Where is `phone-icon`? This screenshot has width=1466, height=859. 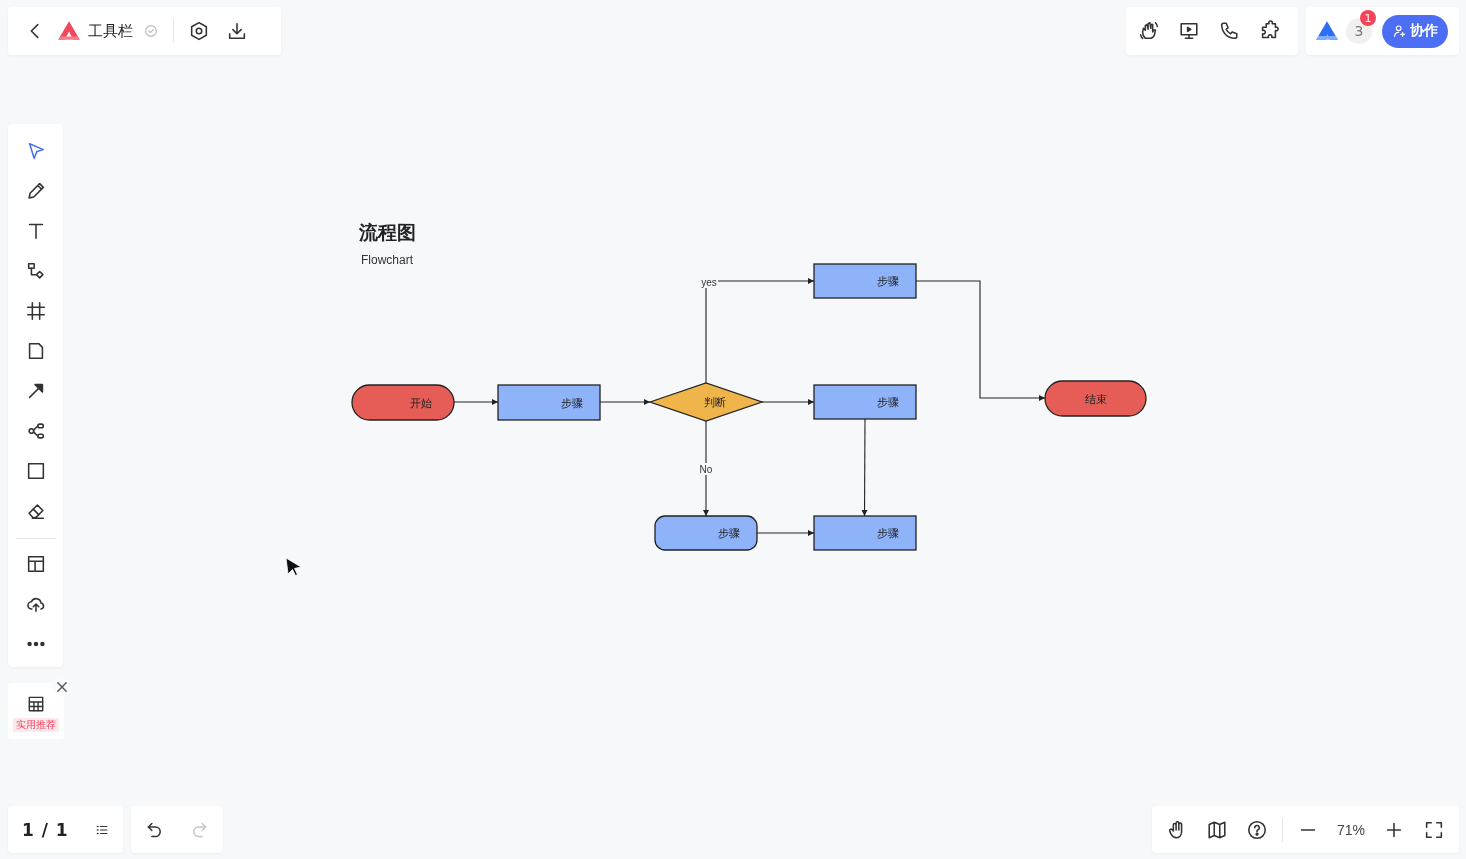 phone-icon is located at coordinates (1229, 31).